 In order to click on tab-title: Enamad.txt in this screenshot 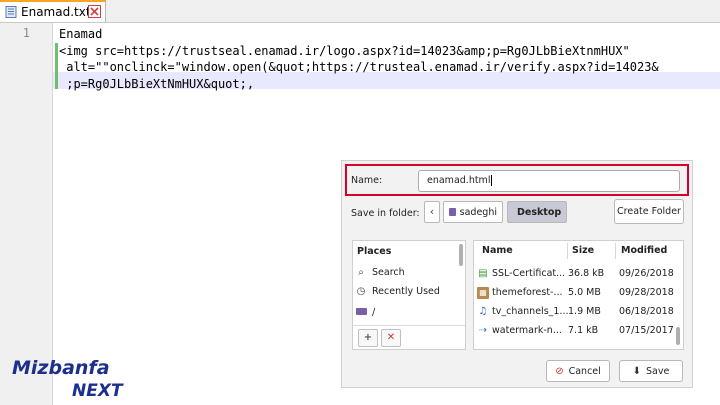, I will do `click(56, 12)`.